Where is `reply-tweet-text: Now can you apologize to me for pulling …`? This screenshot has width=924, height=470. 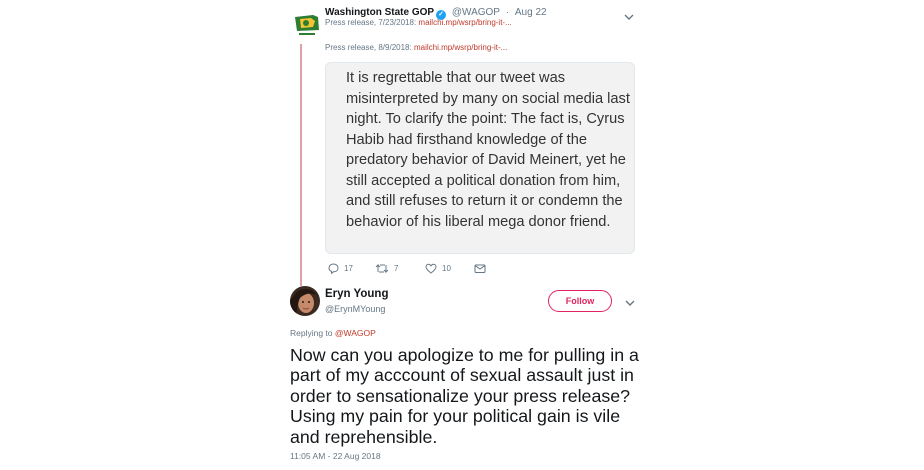
reply-tweet-text: Now can you apologize to me for pulling … is located at coordinates (464, 396).